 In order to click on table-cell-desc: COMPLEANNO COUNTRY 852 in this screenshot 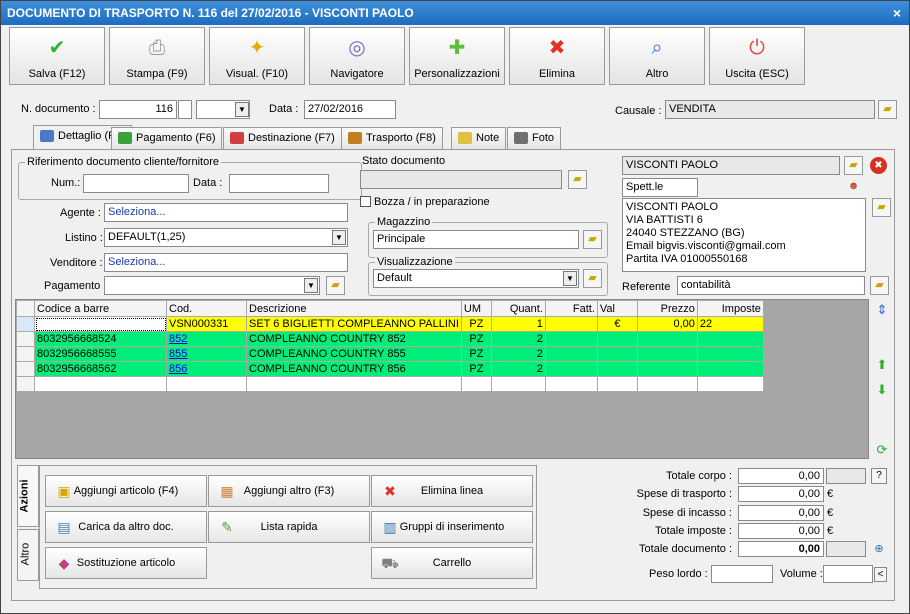, I will do `click(354, 339)`.